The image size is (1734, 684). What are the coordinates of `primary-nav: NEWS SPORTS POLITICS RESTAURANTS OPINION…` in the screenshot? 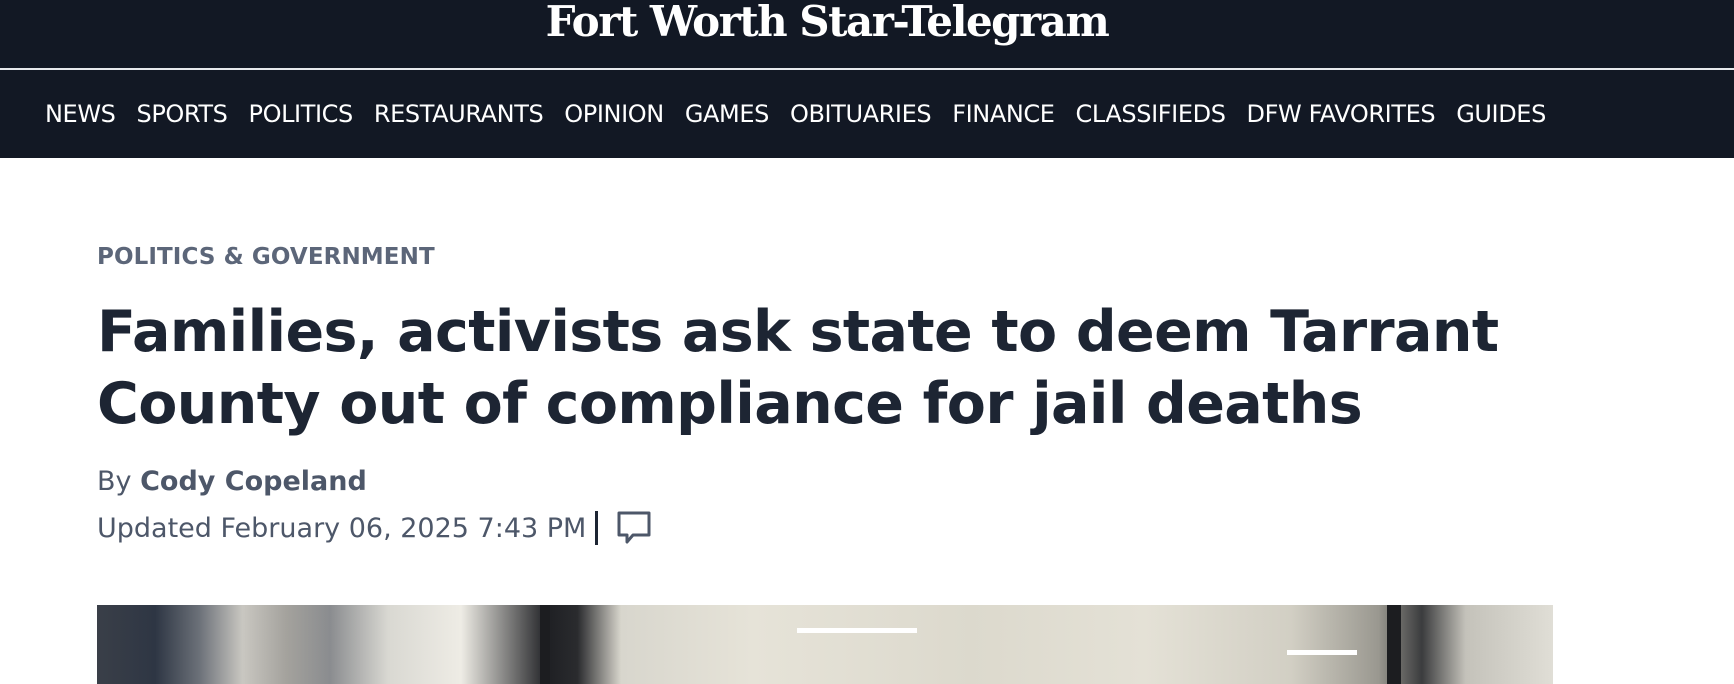 It's located at (867, 114).